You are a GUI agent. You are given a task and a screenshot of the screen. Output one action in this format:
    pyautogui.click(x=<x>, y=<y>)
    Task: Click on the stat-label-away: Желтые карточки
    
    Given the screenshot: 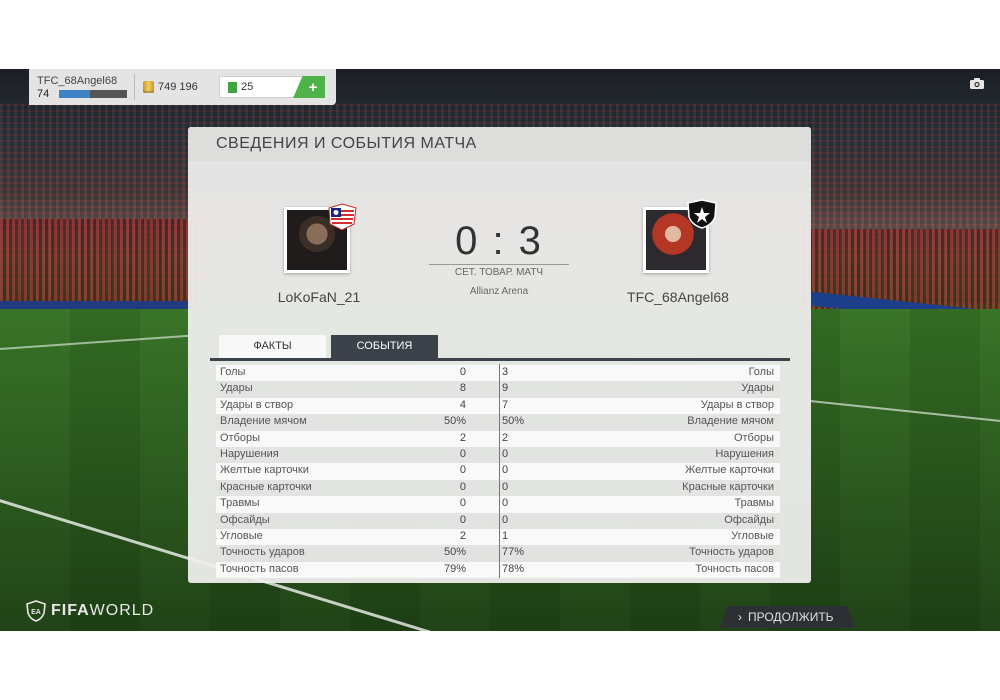 What is the action you would take?
    pyautogui.click(x=729, y=470)
    